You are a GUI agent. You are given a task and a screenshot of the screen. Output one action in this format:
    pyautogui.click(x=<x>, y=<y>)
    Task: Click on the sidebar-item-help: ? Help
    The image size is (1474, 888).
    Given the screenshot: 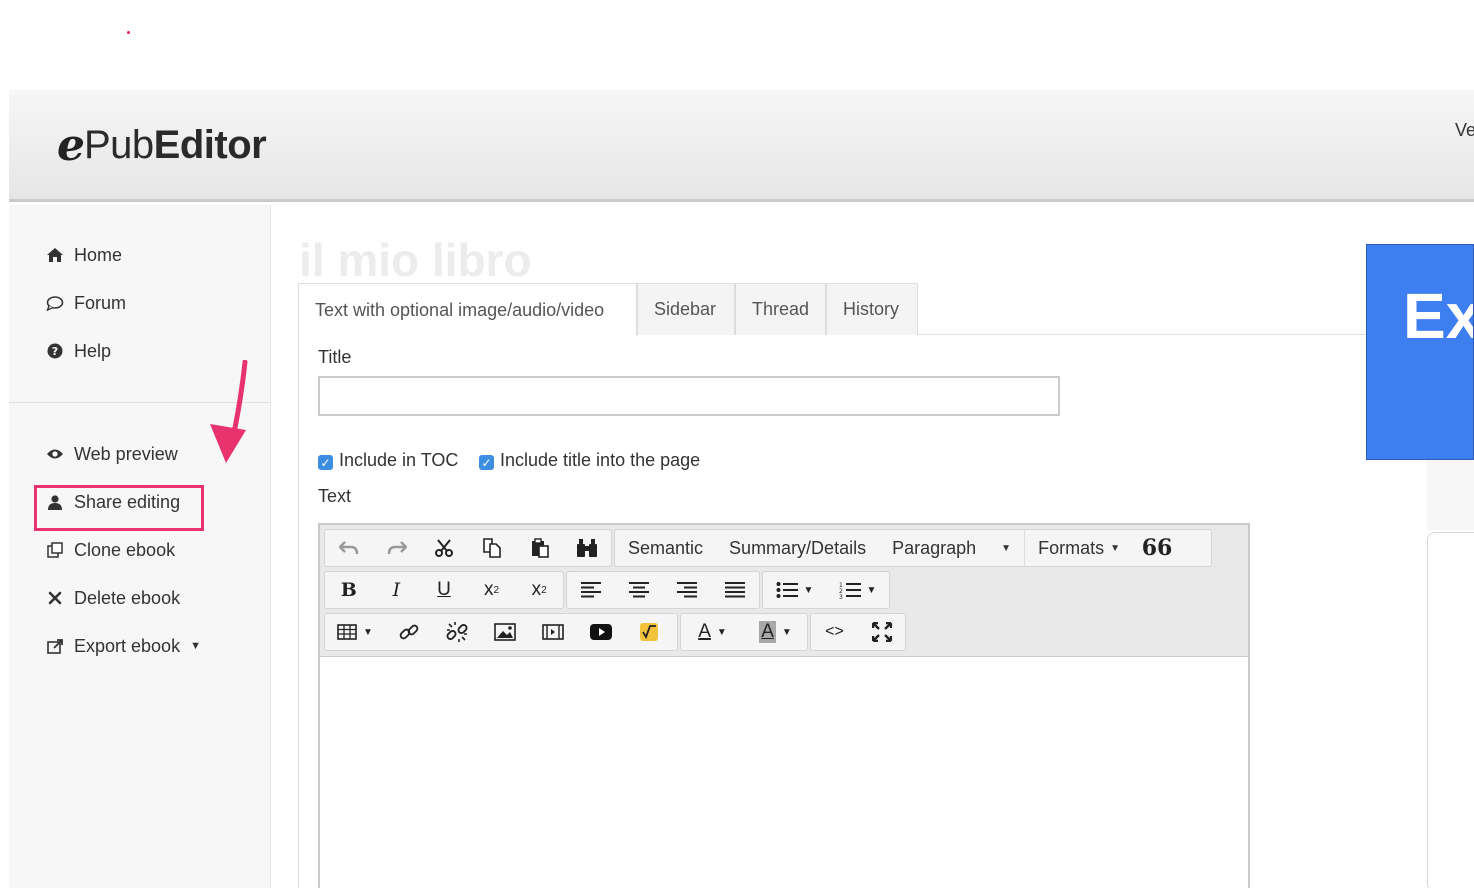 What is the action you would take?
    pyautogui.click(x=78, y=351)
    